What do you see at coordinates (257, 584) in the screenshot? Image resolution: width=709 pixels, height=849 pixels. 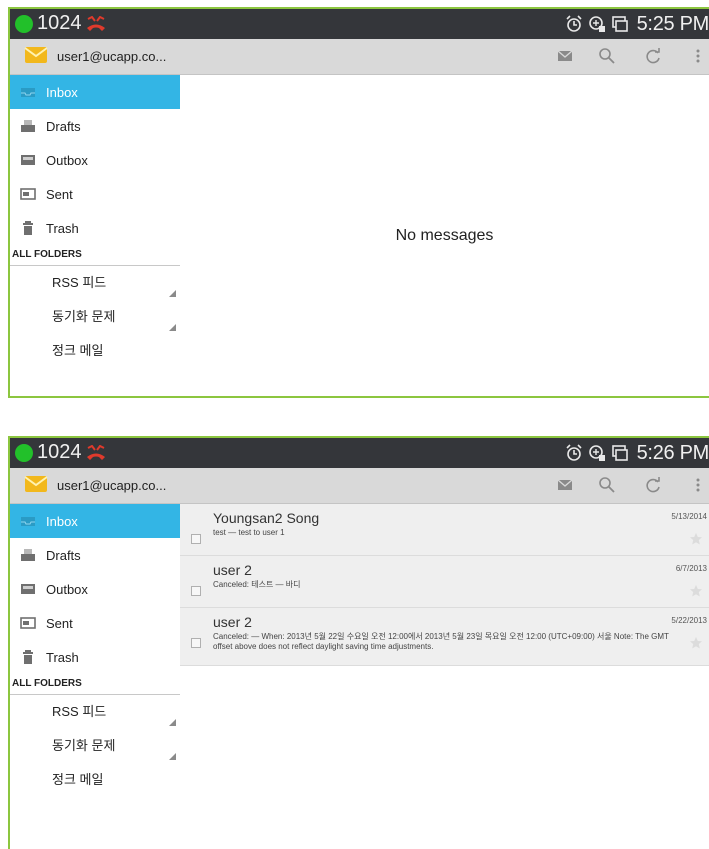 I see `message-preview: Canceled: 테스트 — 바디` at bounding box center [257, 584].